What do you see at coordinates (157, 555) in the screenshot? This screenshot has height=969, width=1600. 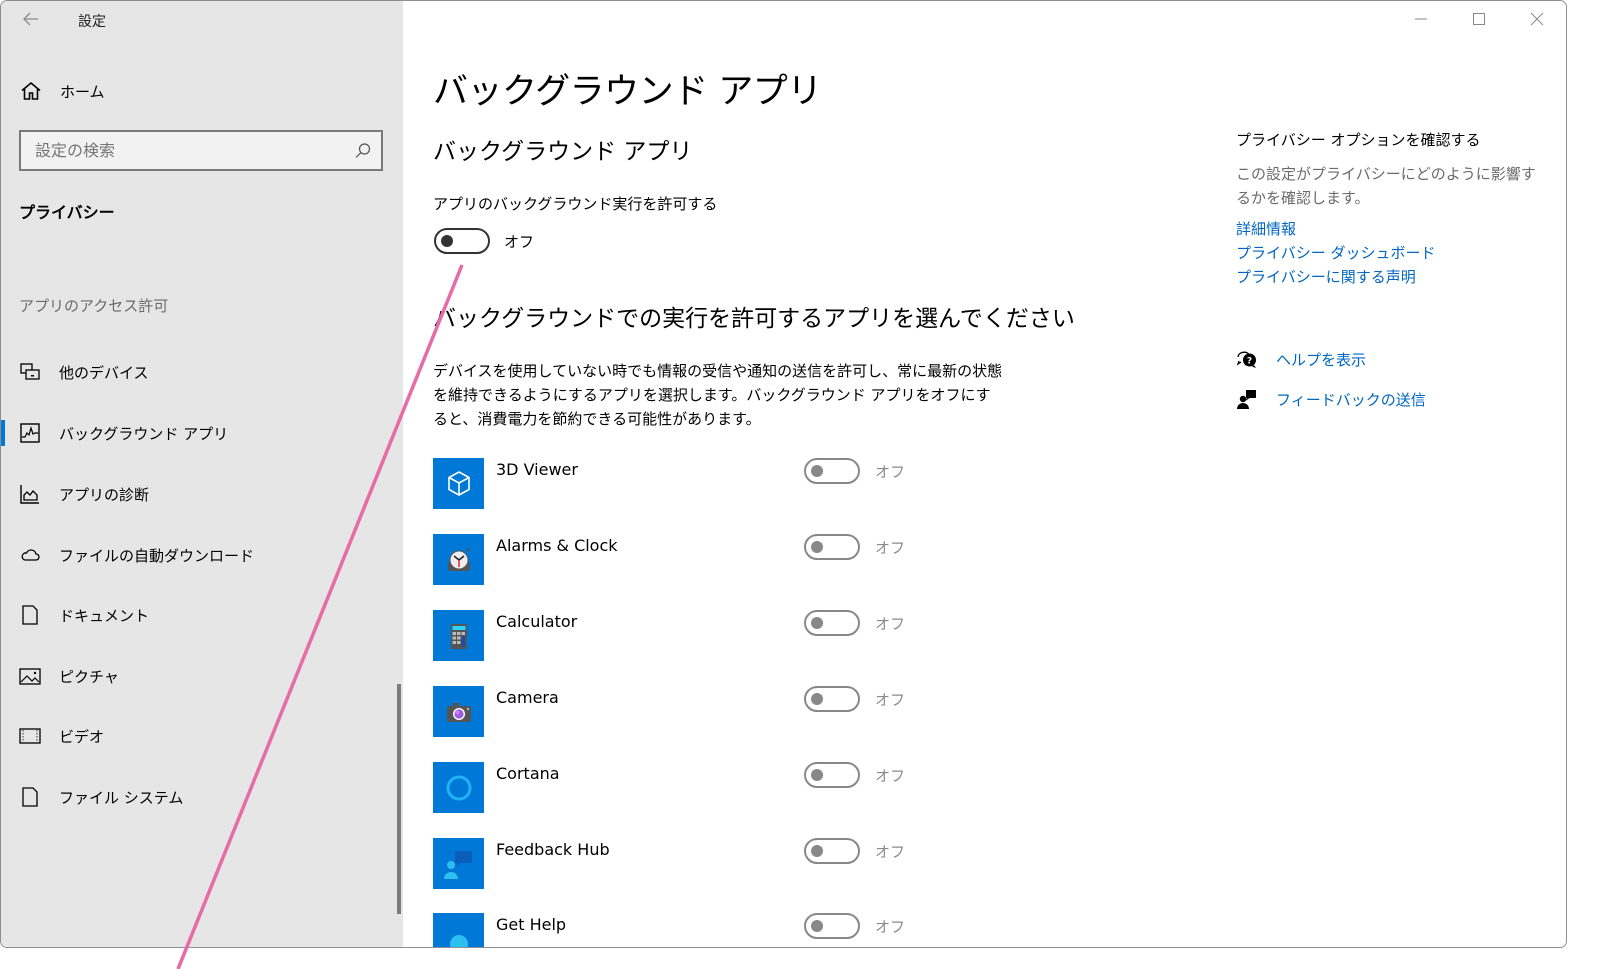 I see `sidebar-item-label: ファイルの自動ダウンロード` at bounding box center [157, 555].